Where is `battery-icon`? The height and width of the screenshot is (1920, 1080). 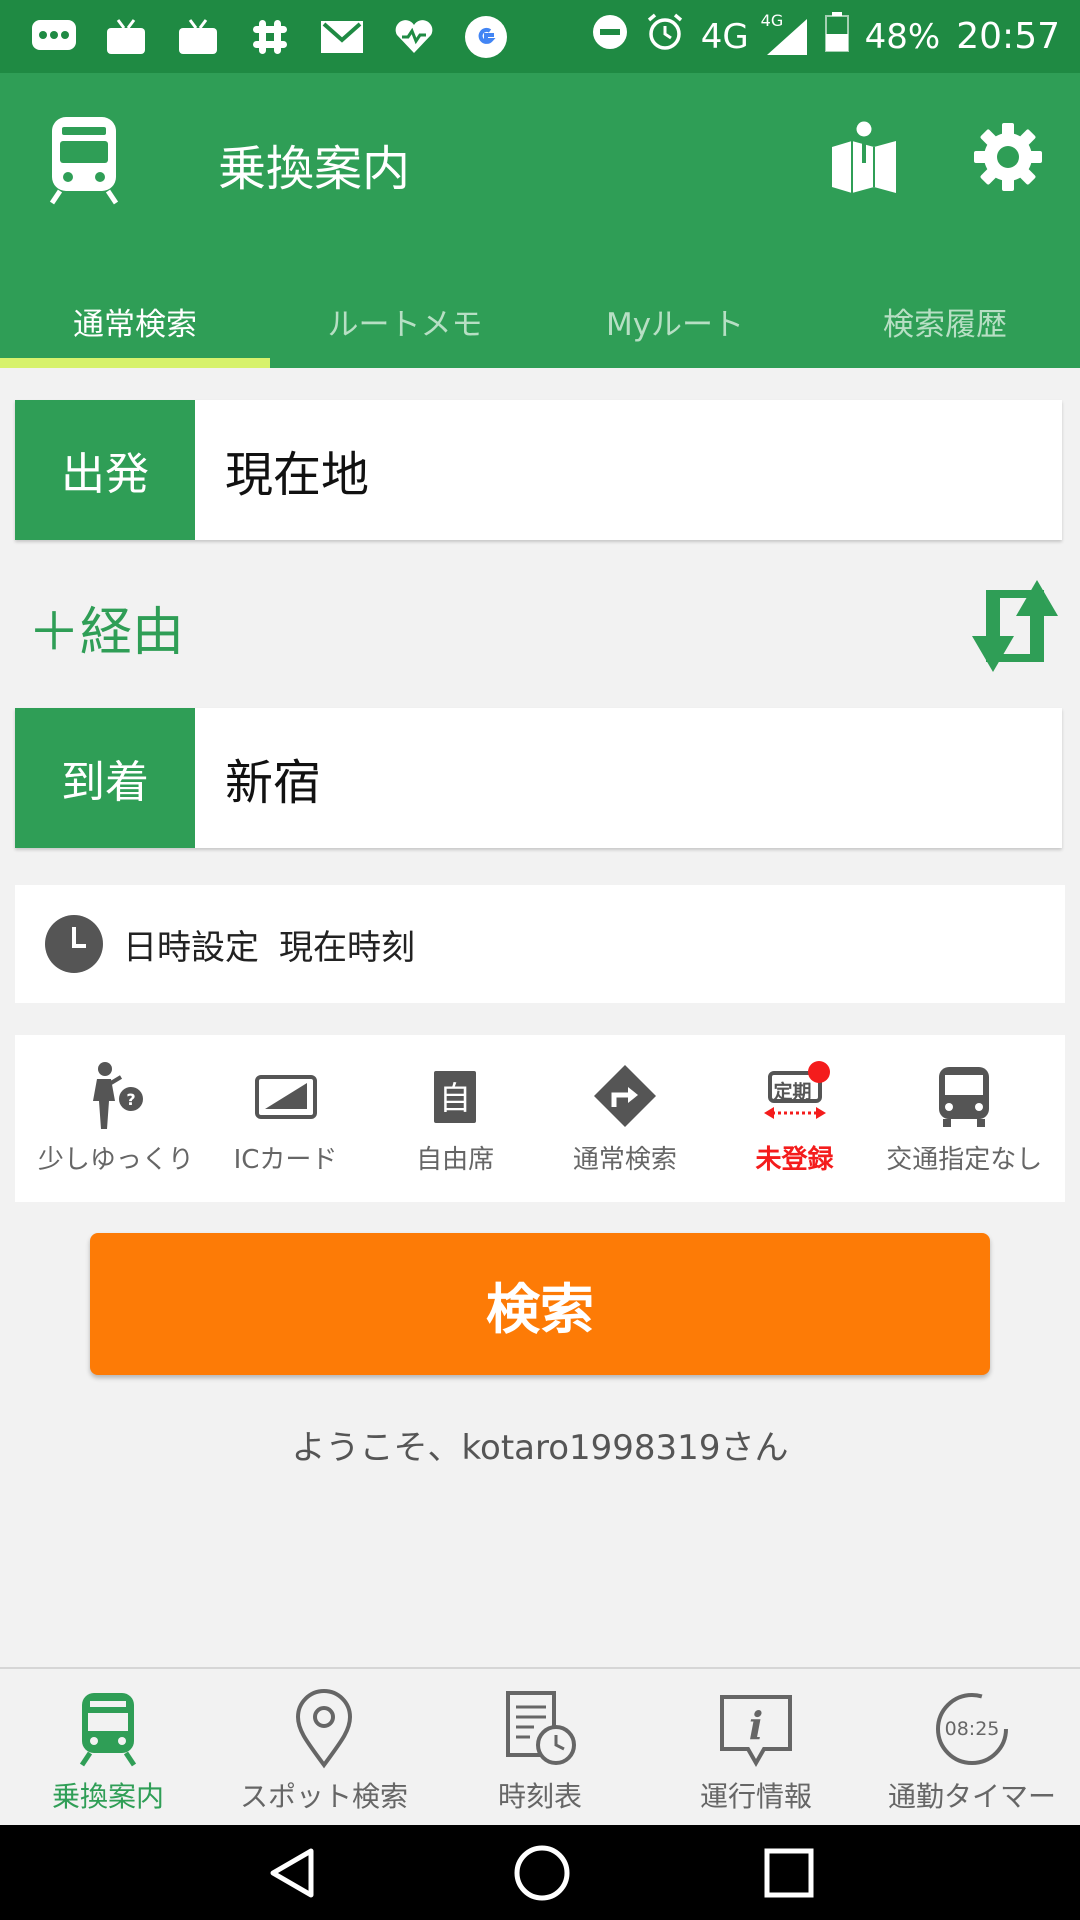
battery-icon is located at coordinates (836, 36).